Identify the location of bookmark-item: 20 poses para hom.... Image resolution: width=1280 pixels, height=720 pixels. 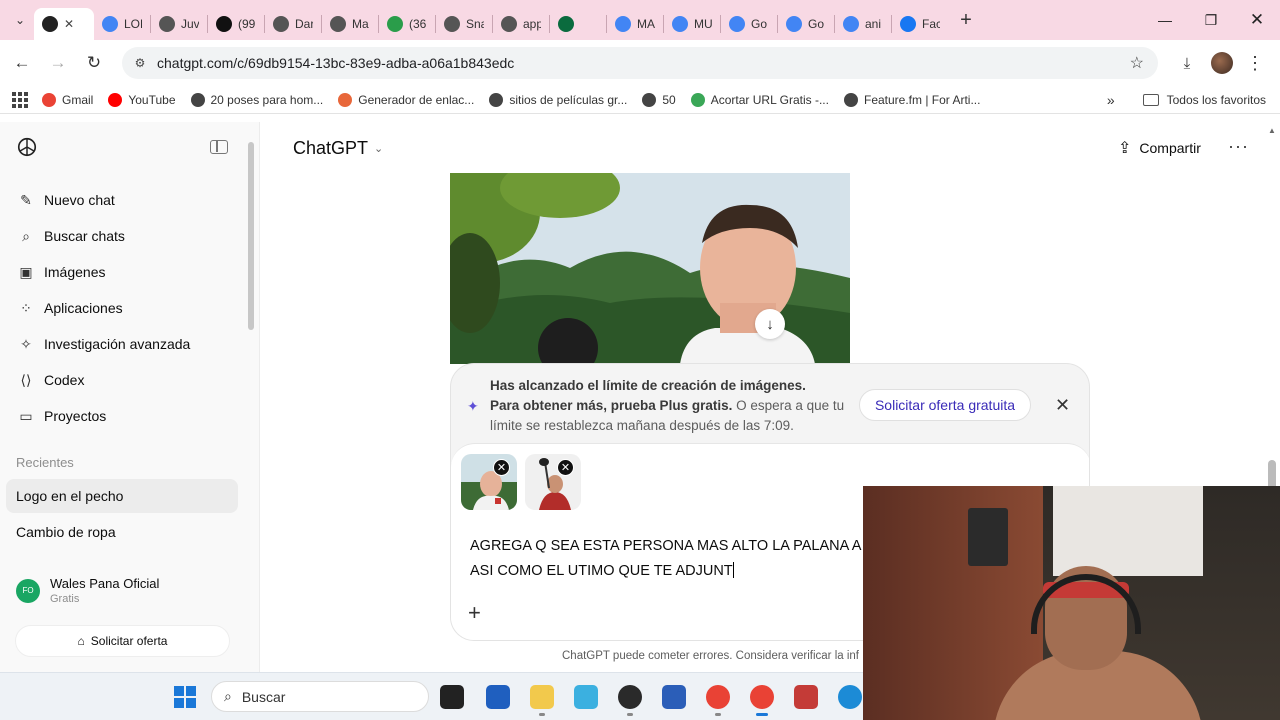
(257, 99).